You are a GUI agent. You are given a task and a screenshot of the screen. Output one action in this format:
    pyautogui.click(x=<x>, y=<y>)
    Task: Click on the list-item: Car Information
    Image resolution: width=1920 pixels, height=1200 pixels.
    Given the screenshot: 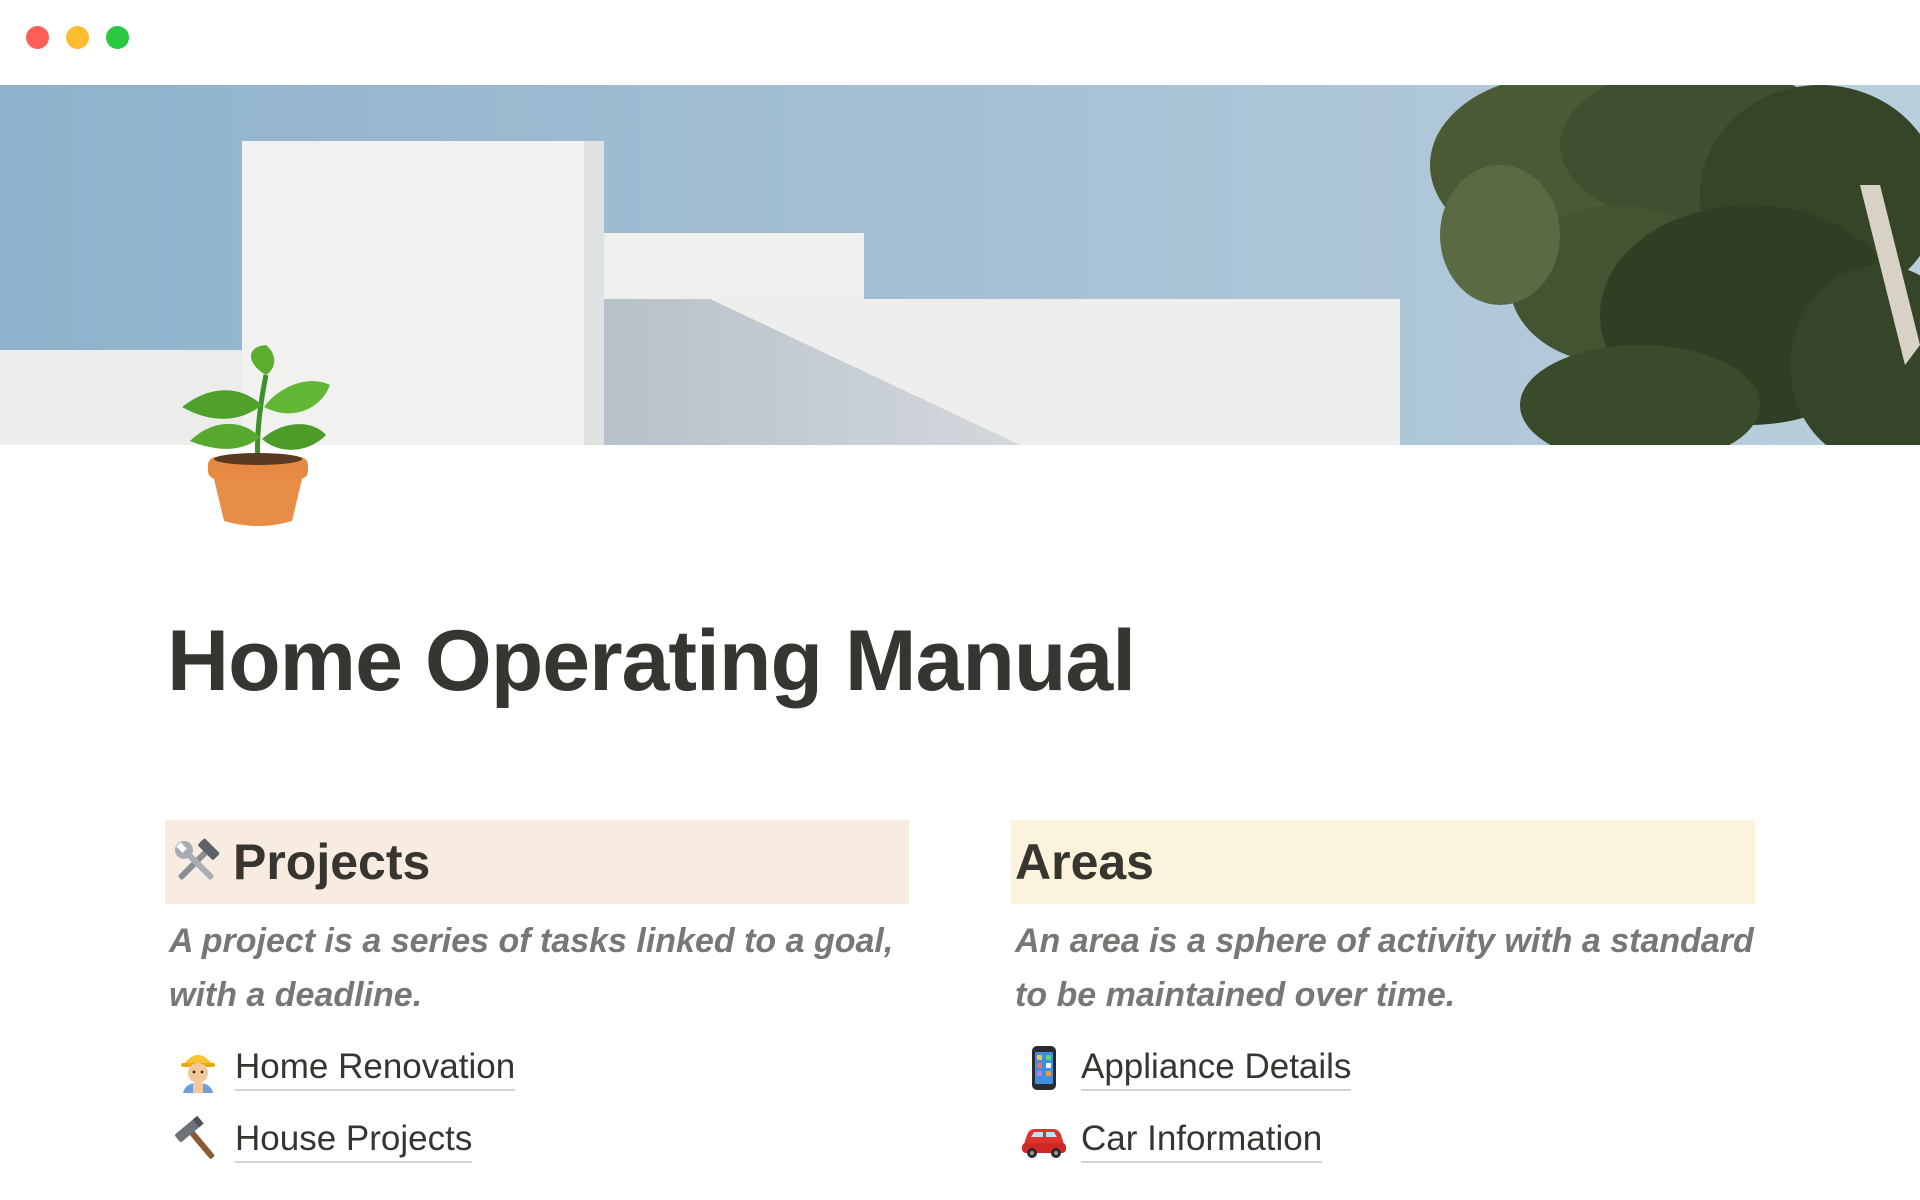 What is the action you would take?
    pyautogui.click(x=1387, y=1140)
    